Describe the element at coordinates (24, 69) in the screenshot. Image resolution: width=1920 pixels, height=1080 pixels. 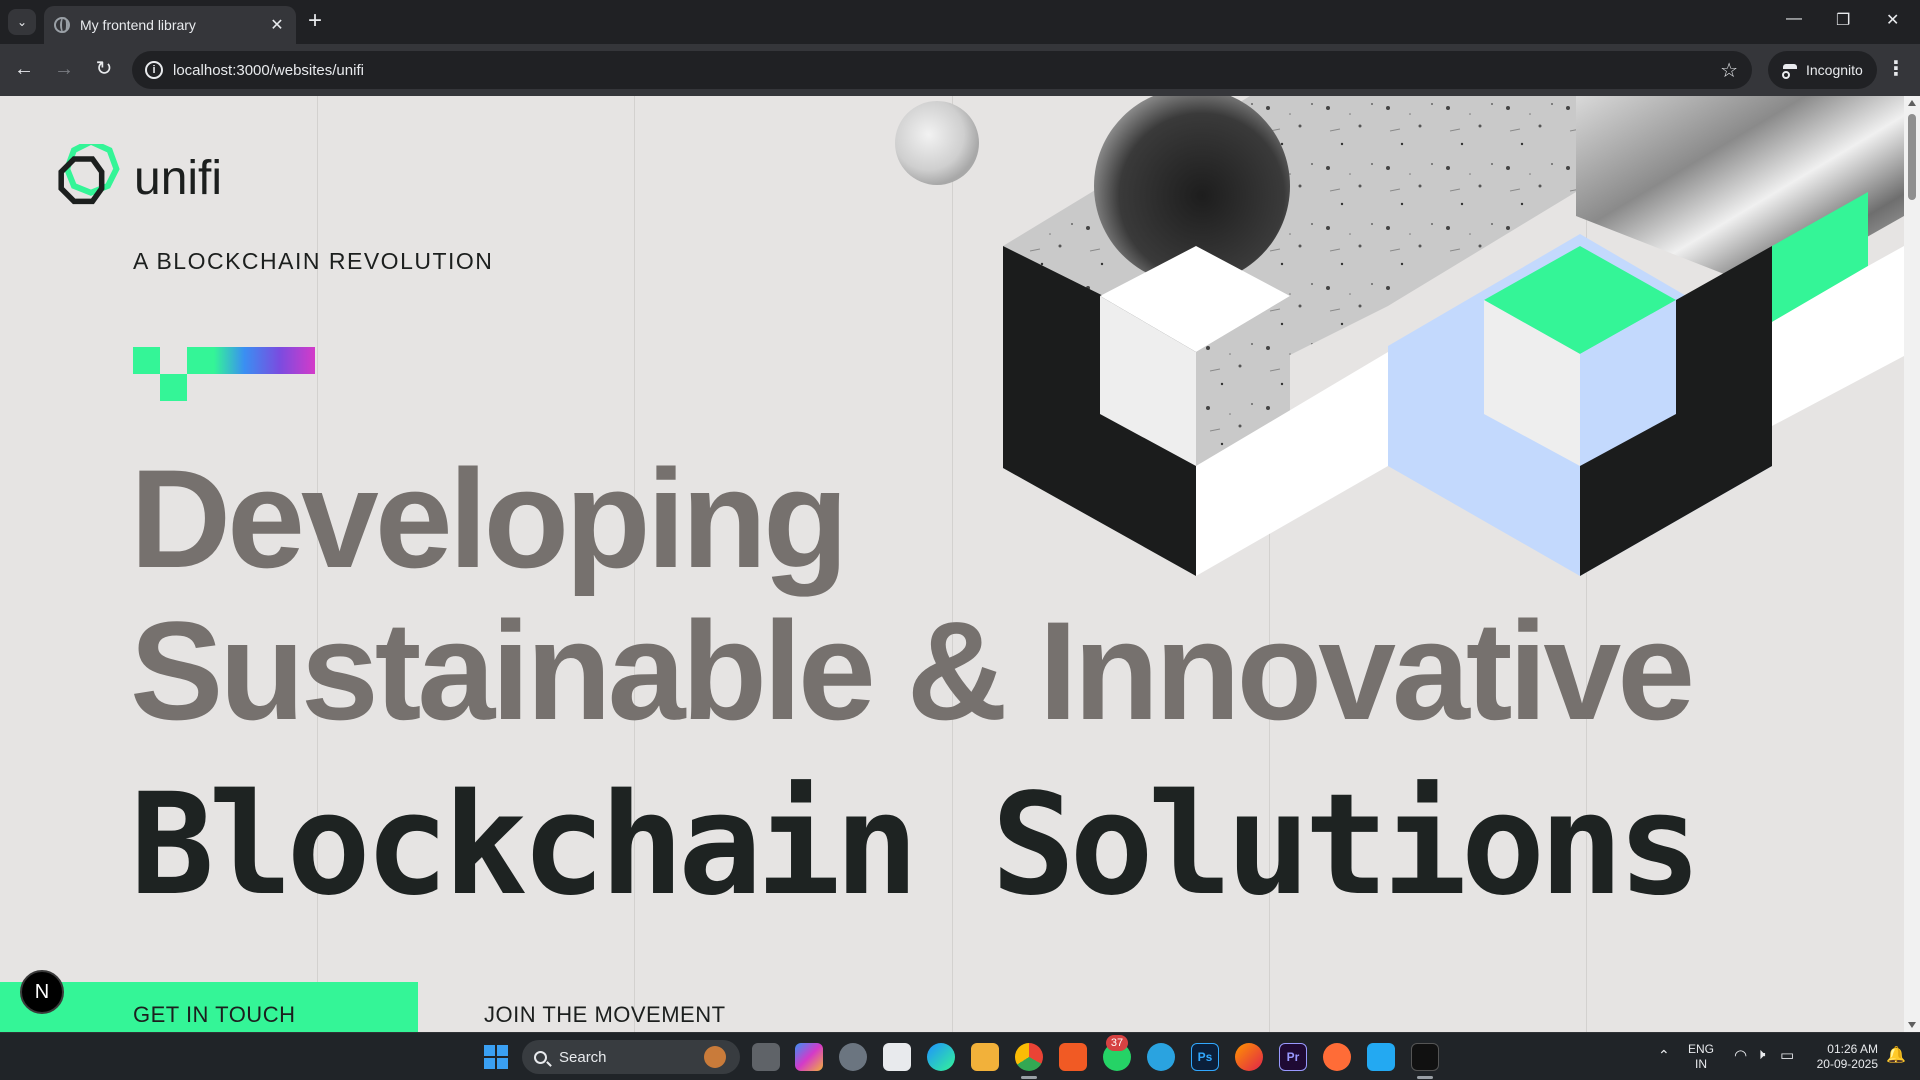
I see `back-button: ←` at that location.